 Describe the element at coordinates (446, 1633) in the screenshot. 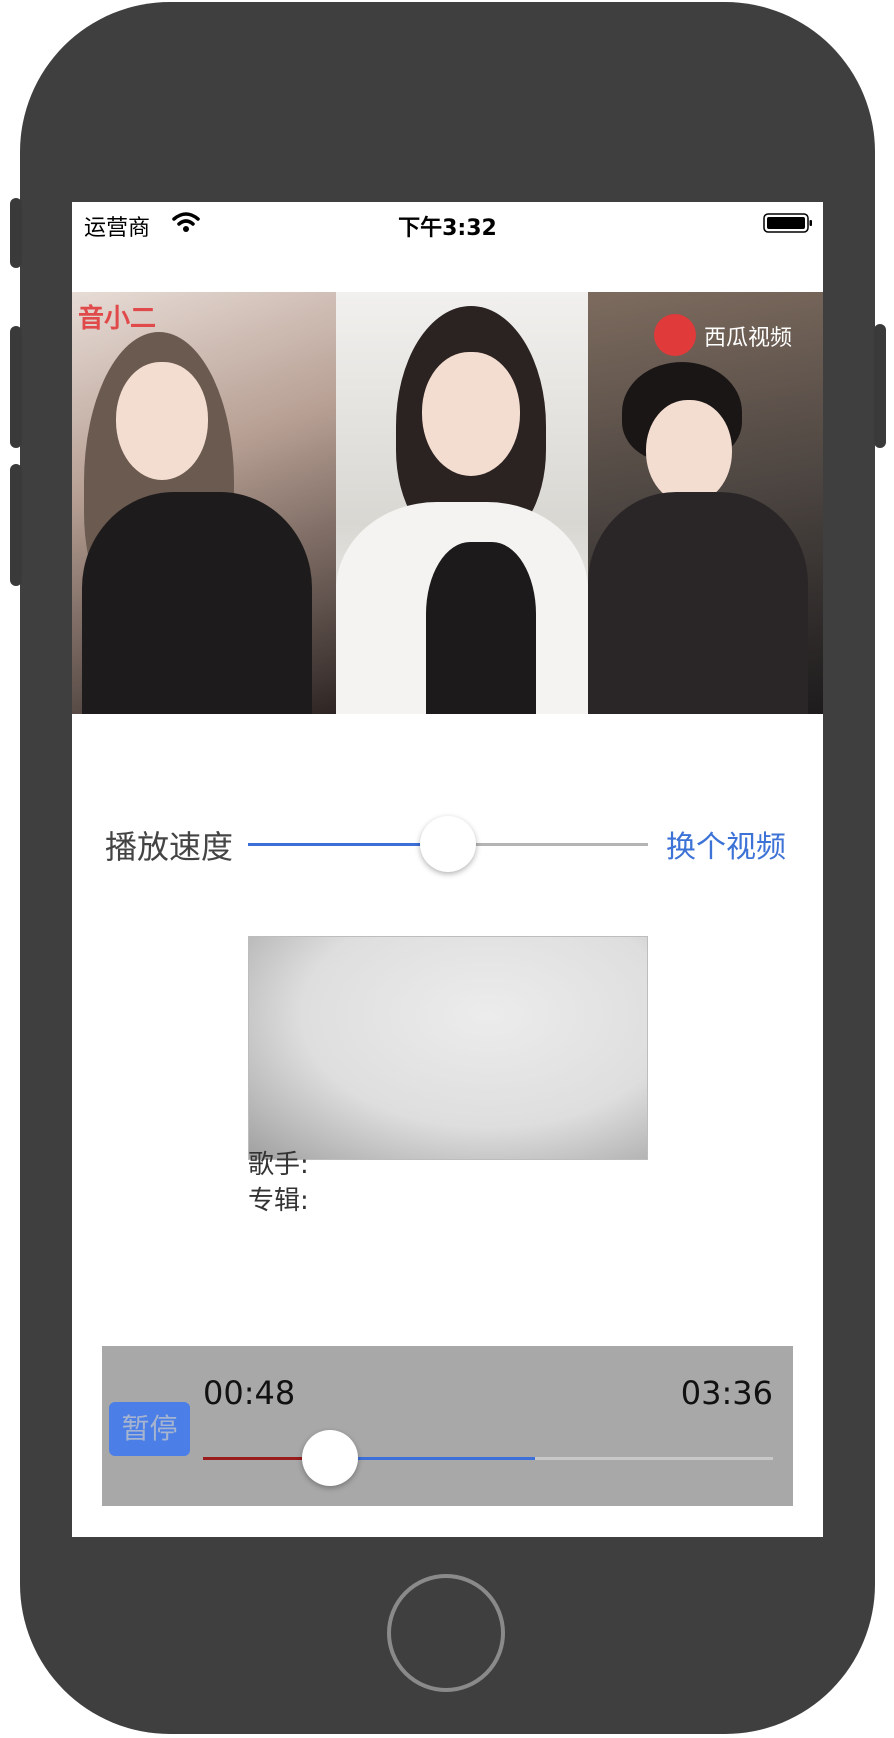

I see `home-button` at that location.